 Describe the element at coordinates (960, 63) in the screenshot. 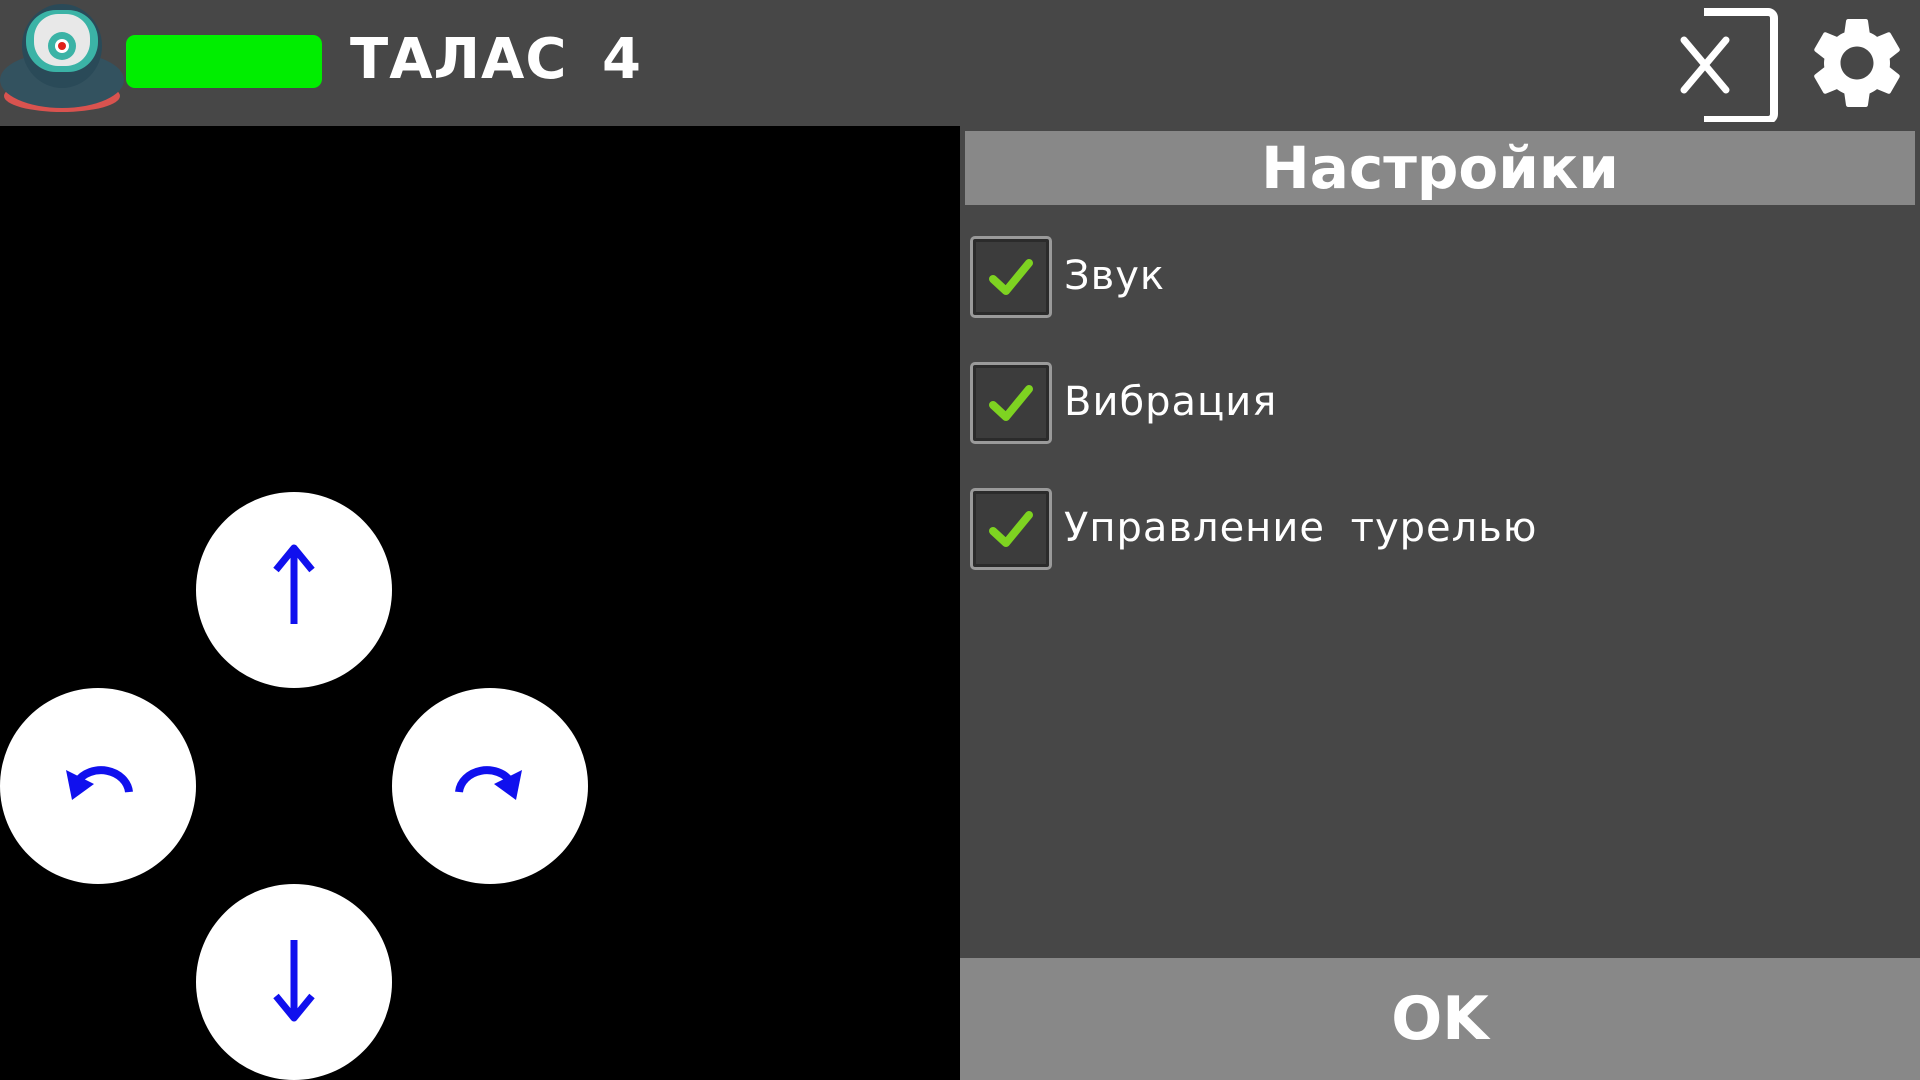

I see `top-bar: ТАЛАС 4` at that location.